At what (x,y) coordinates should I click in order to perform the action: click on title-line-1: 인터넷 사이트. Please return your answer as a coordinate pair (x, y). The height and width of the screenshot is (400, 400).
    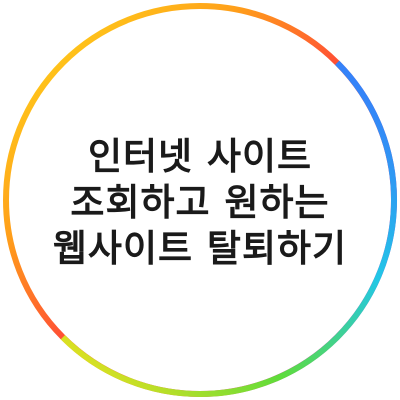
    Looking at the image, I should click on (200, 156).